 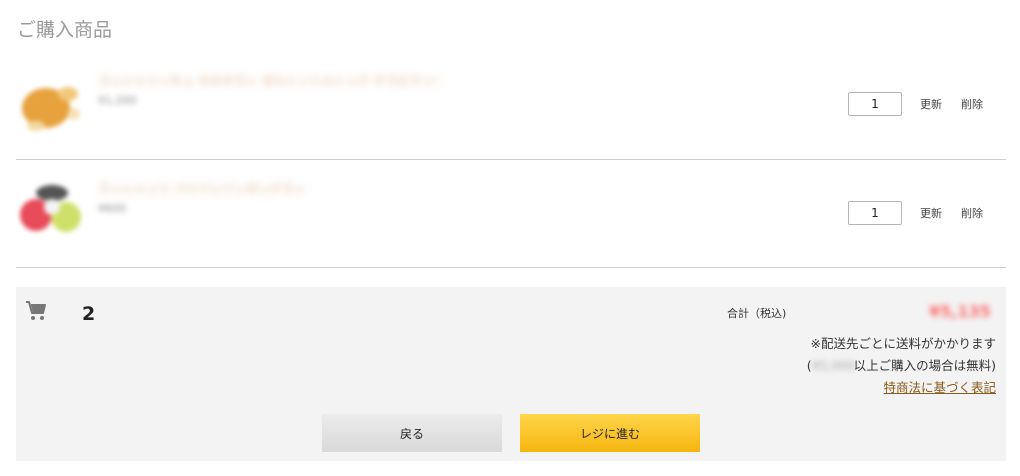 What do you see at coordinates (903, 343) in the screenshot?
I see `shipping-note: ※配送先ごとに送料がかかります` at bounding box center [903, 343].